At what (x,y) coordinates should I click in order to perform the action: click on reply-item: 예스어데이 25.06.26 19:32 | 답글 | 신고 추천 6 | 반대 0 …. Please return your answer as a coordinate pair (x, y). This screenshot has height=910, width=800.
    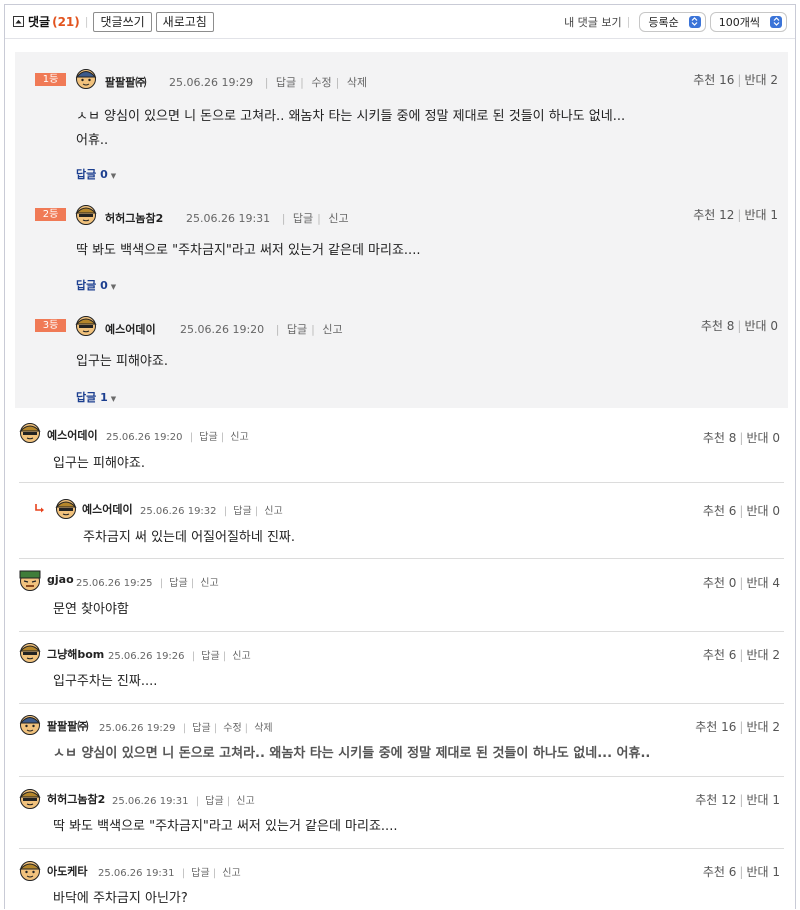
    Looking at the image, I should click on (401, 519).